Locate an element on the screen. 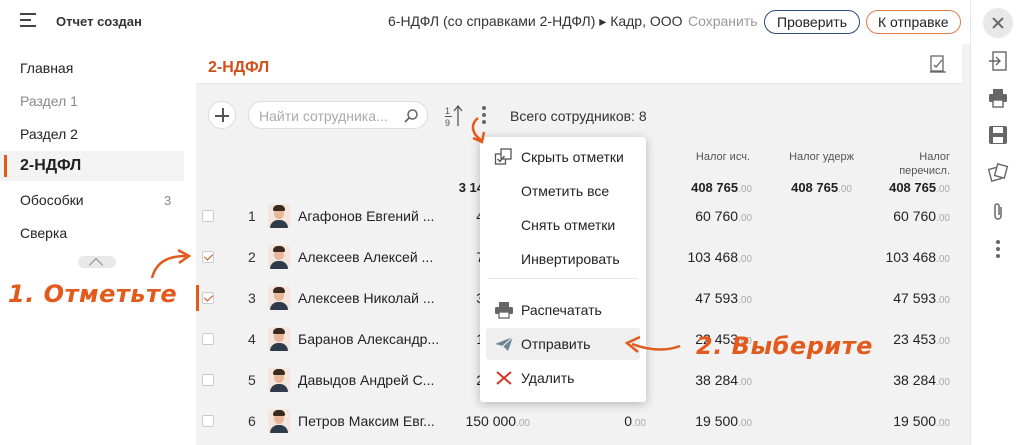 The image size is (1024, 445). total-tax-paid: 408 765.00 is located at coordinates (907, 187).